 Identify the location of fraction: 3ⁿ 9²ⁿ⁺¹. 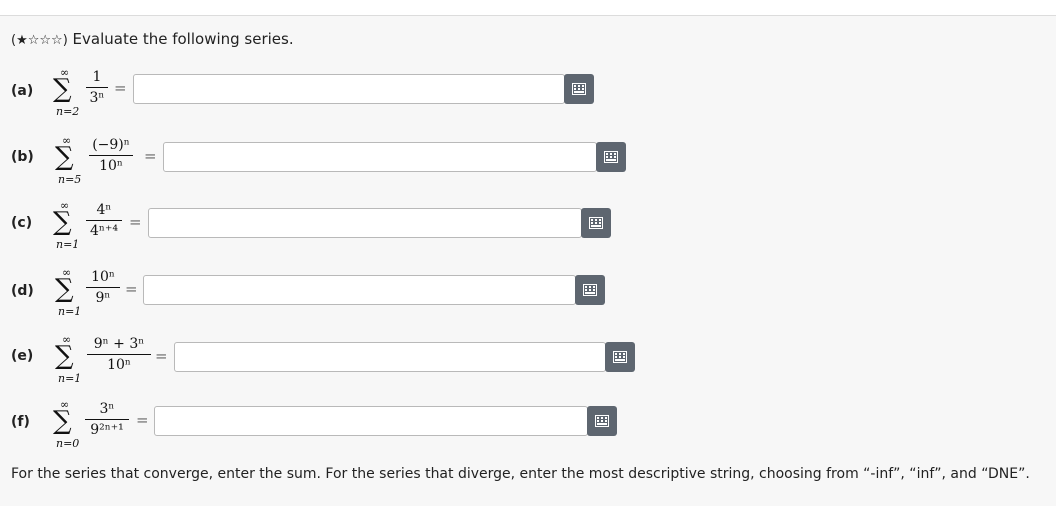
(107, 419).